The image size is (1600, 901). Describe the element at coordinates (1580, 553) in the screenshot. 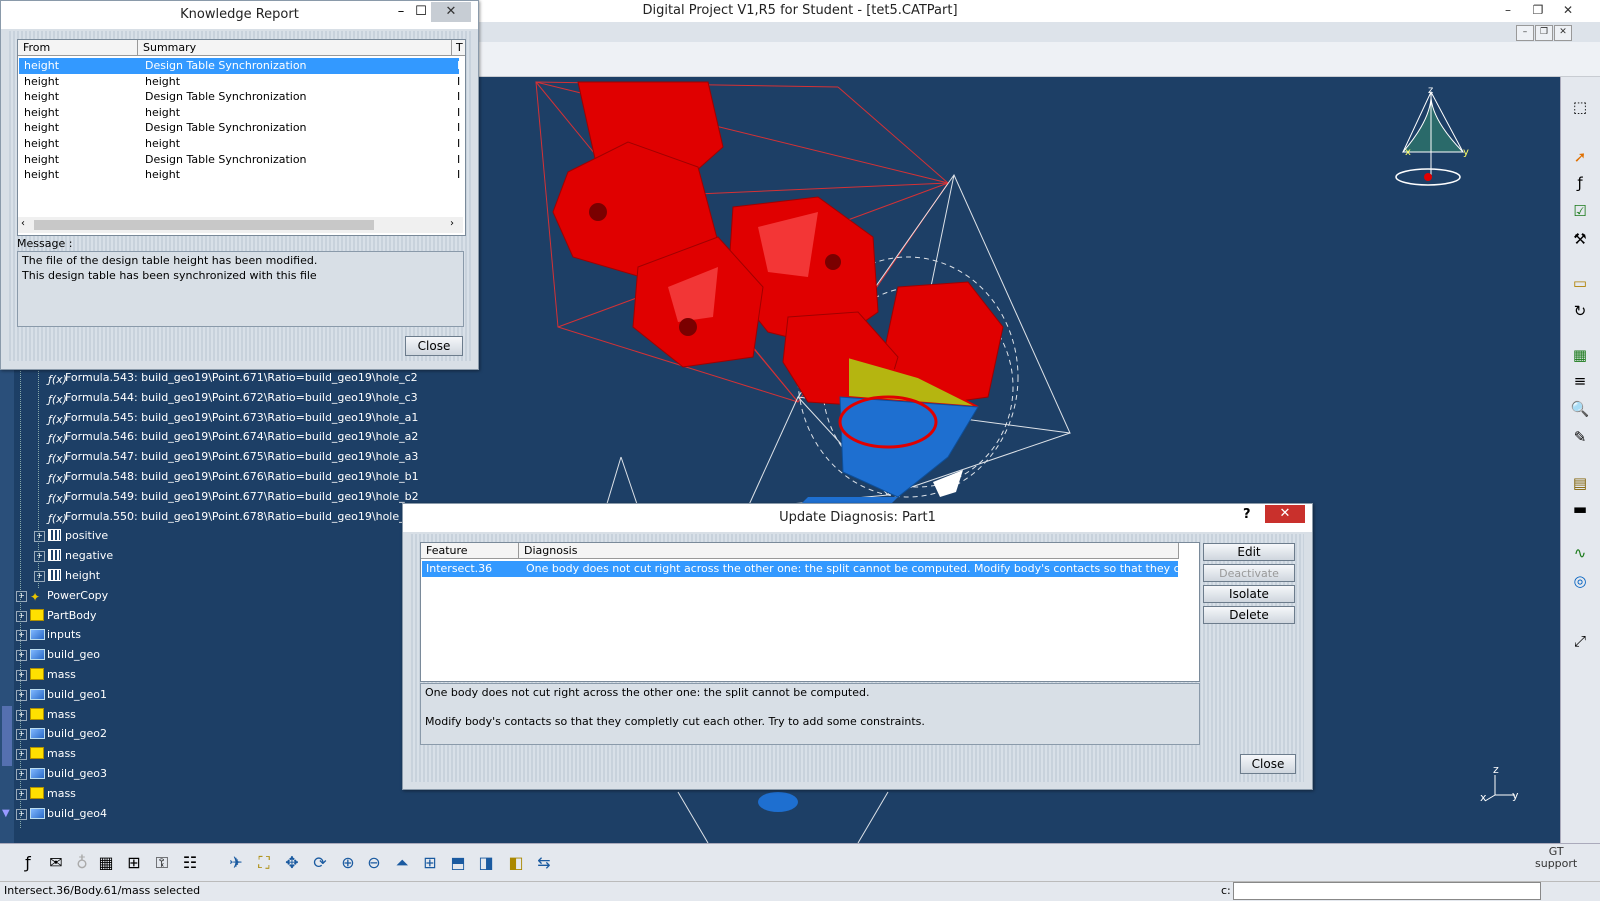

I see `law-icon: ∿` at that location.